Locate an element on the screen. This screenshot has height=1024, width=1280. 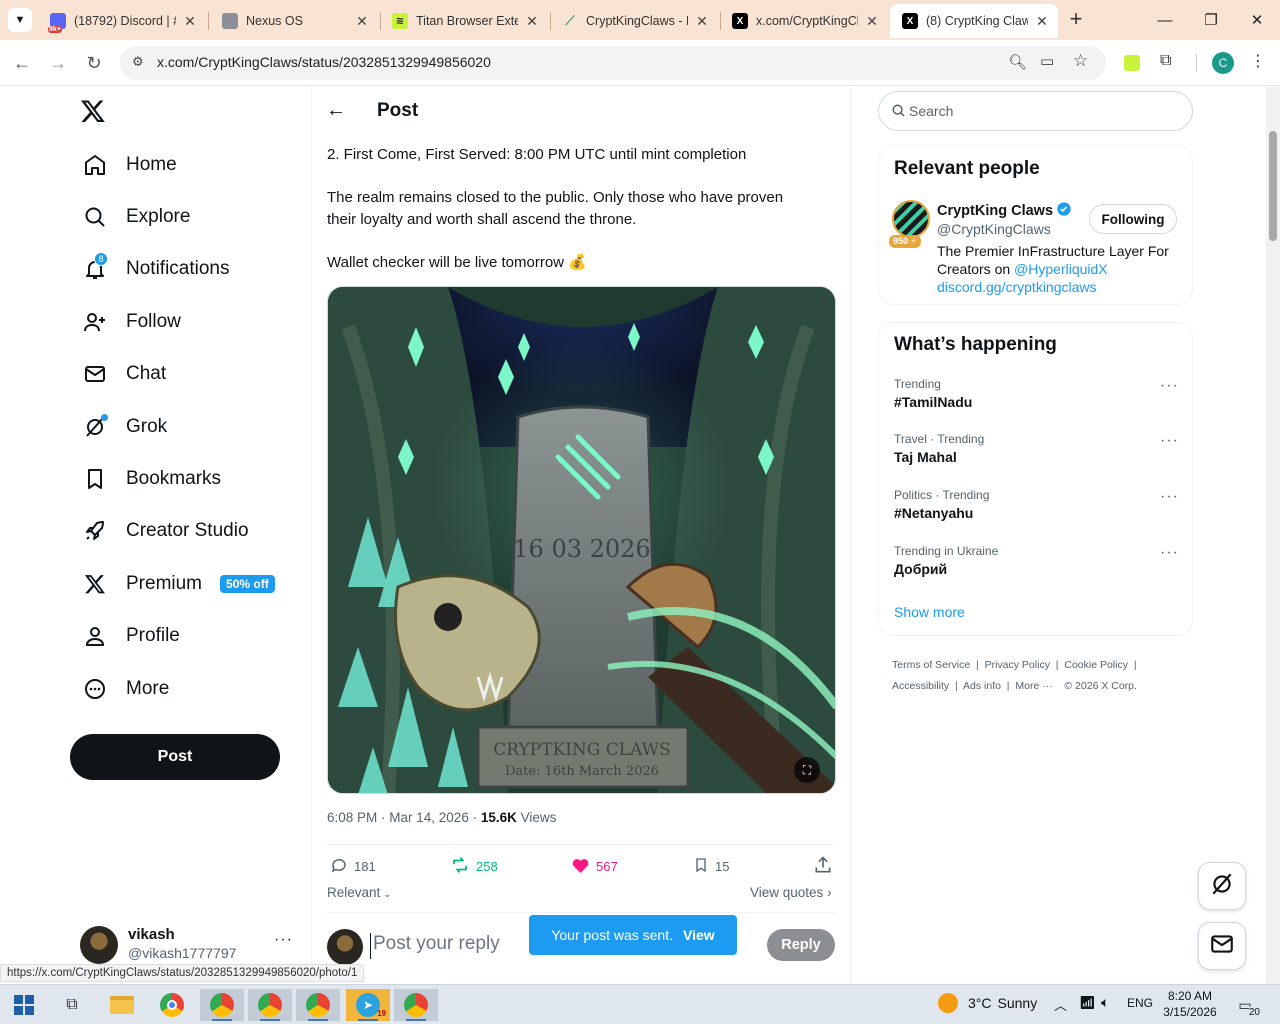
trend-item: Trending in Ukraine Добрий ··· is located at coordinates (1036, 564).